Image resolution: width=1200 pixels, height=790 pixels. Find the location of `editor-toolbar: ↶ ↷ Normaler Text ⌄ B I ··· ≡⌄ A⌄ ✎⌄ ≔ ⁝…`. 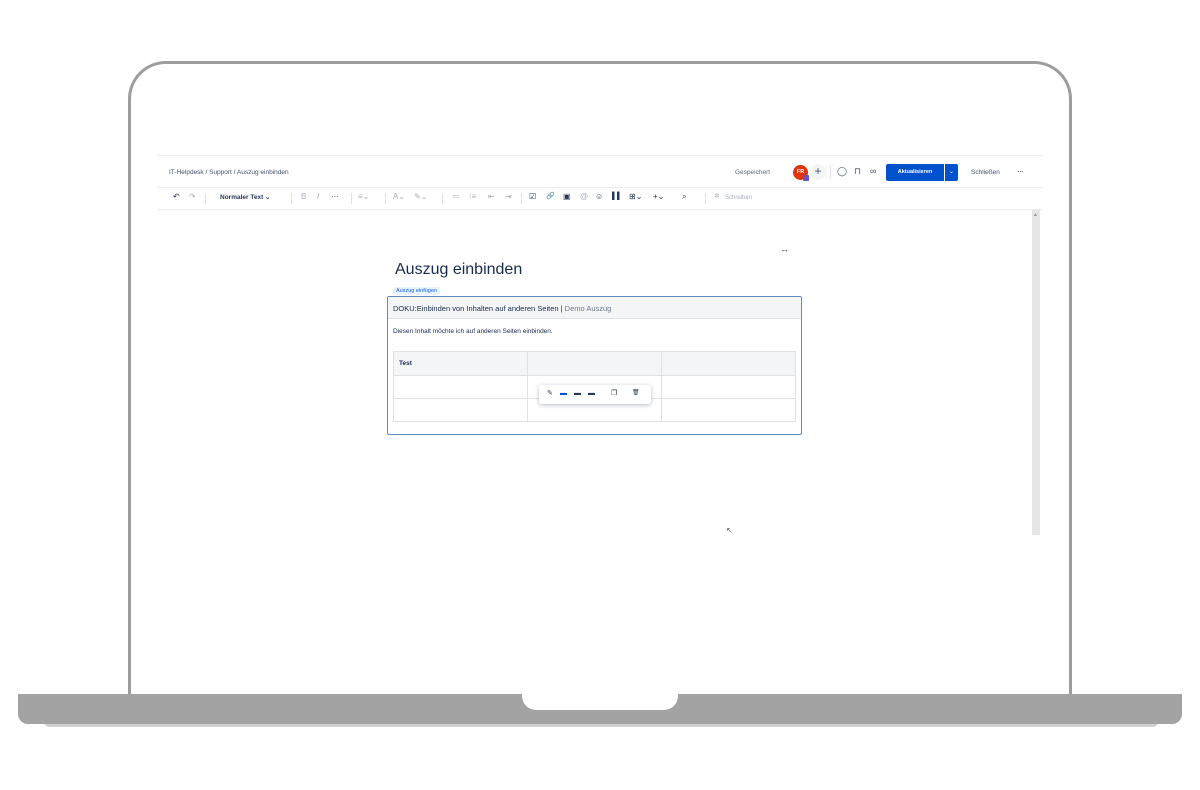

editor-toolbar: ↶ ↷ Normaler Text ⌄ B I ··· ≡⌄ A⌄ ✎⌄ ≔ ⁝… is located at coordinates (599, 199).